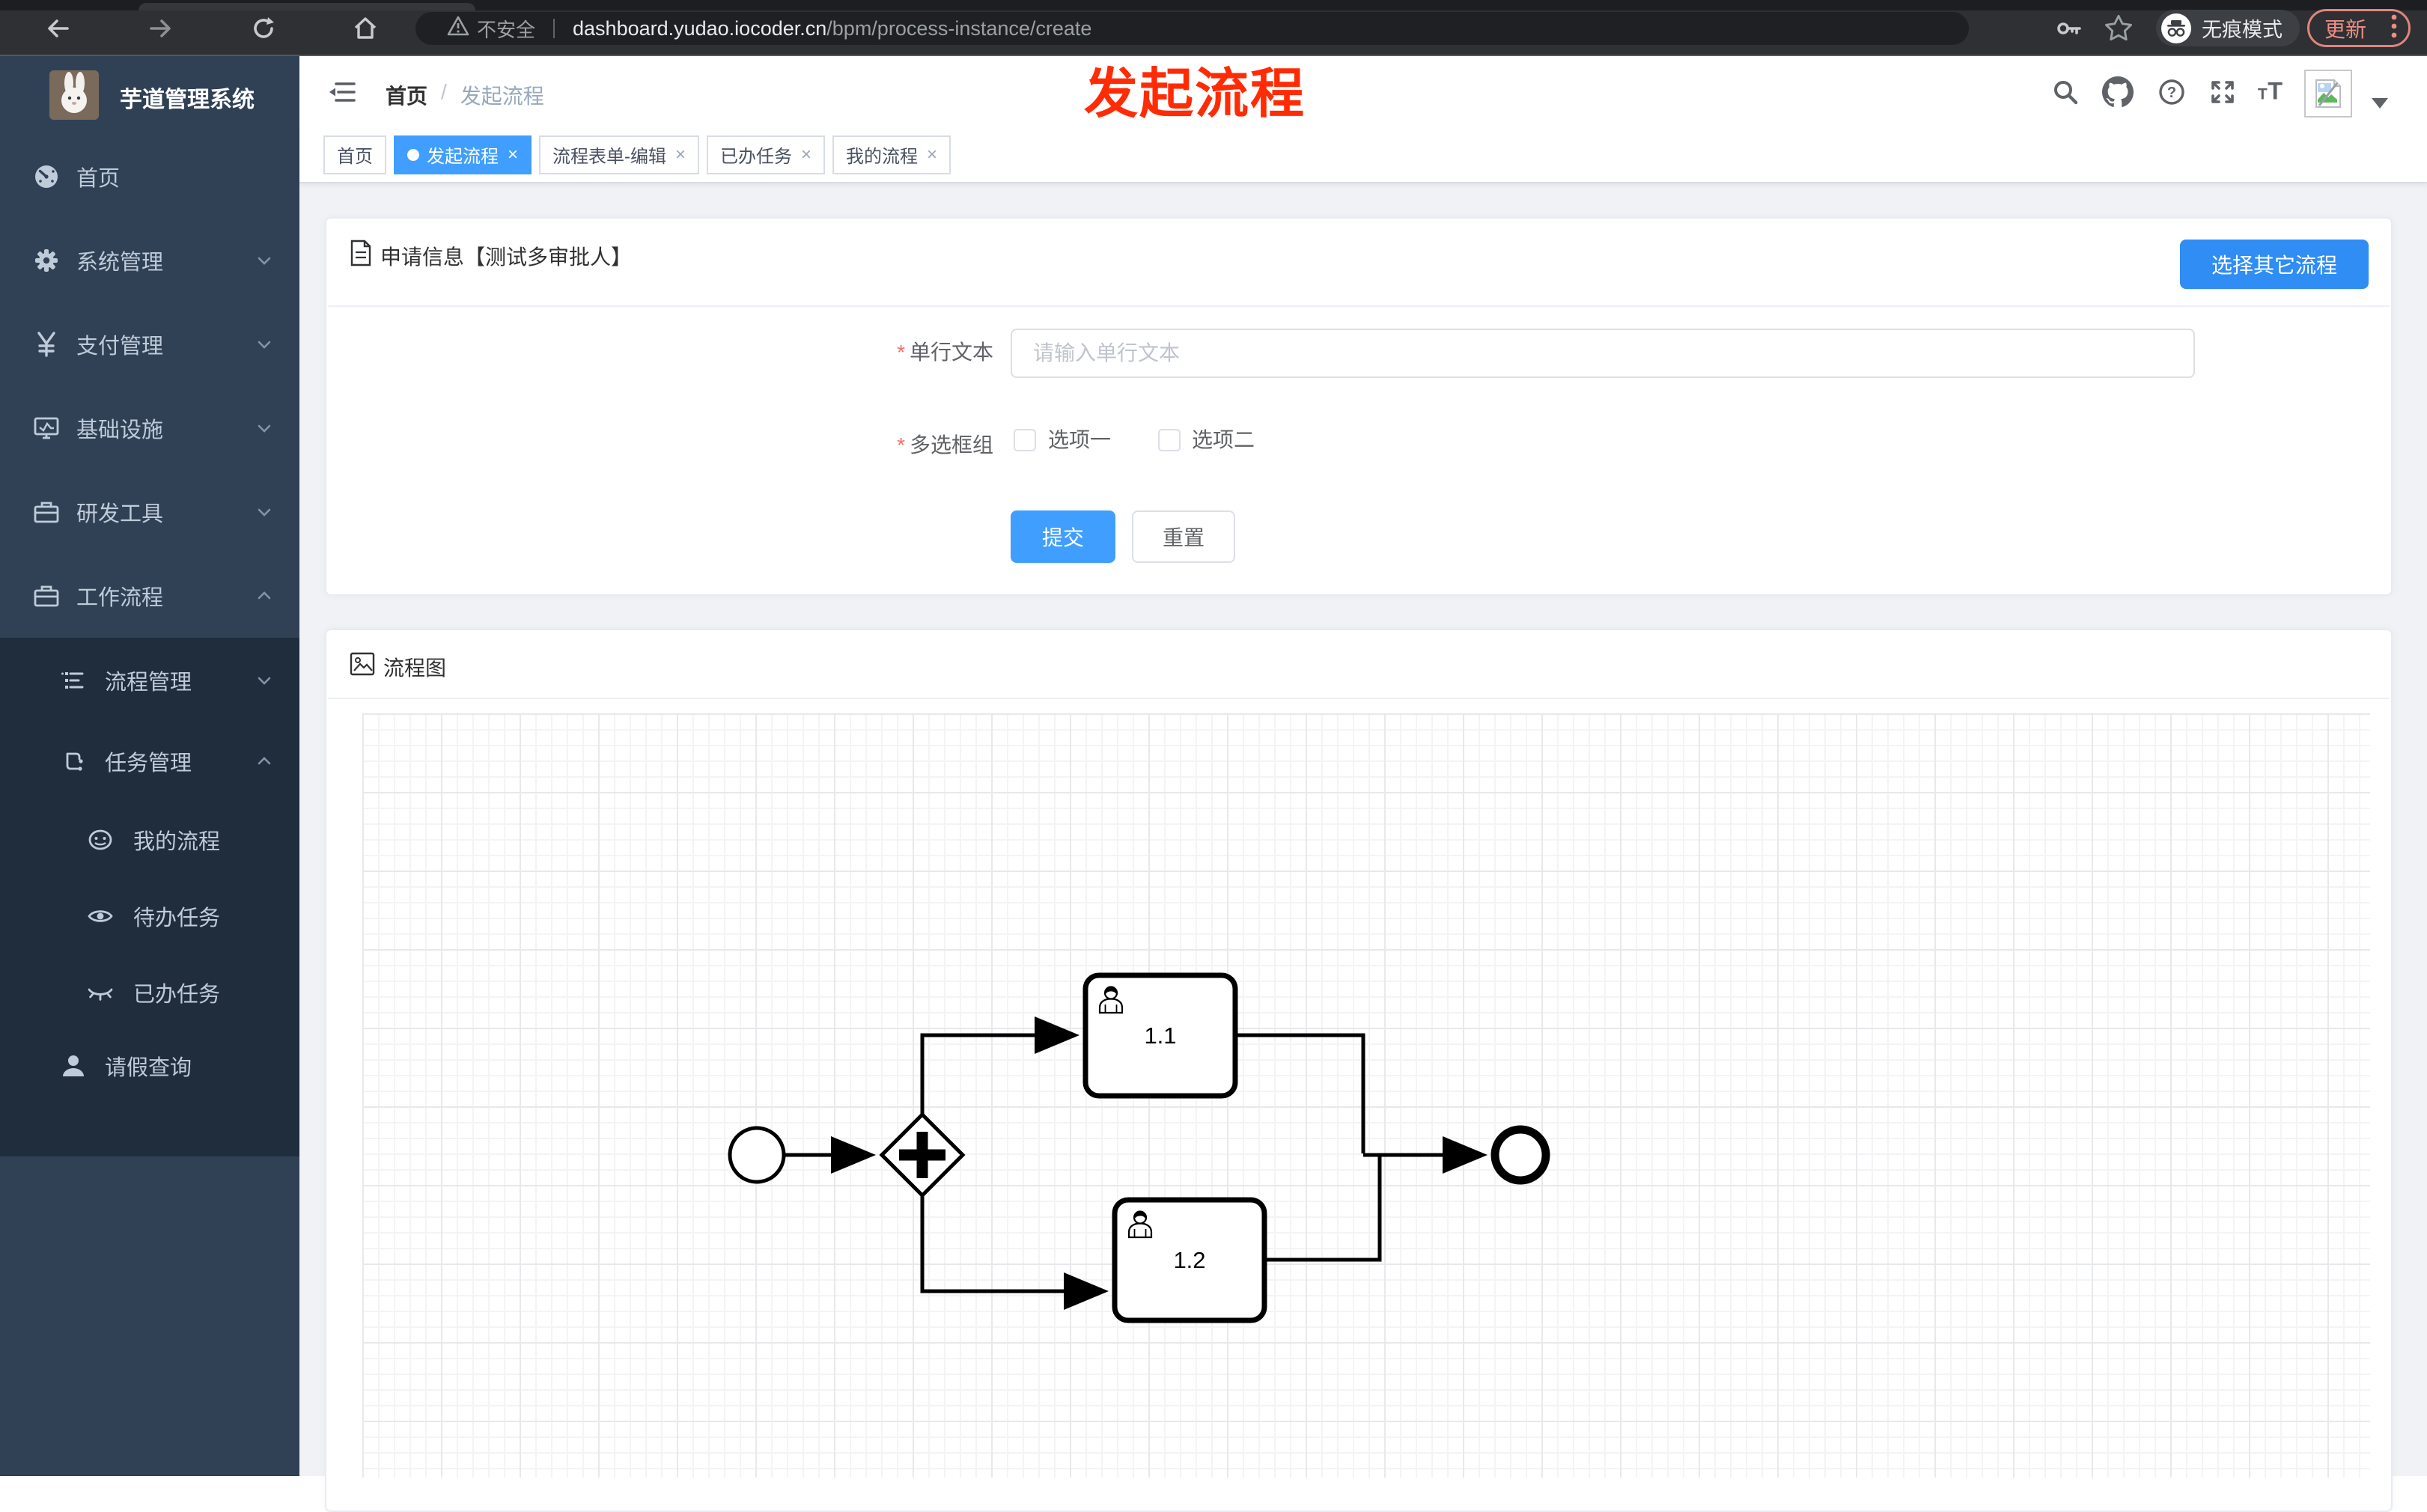  I want to click on browser-tab, so click(306, 6).